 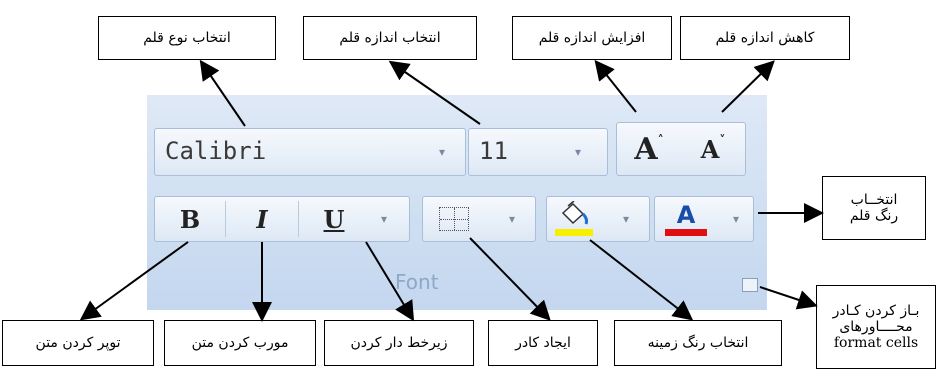 What do you see at coordinates (134, 281) in the screenshot?
I see `arrow-bold` at bounding box center [134, 281].